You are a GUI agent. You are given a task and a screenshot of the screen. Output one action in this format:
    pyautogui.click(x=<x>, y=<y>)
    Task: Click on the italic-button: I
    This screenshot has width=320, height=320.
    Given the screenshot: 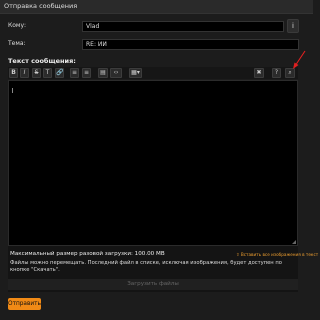 What is the action you would take?
    pyautogui.click(x=24, y=73)
    